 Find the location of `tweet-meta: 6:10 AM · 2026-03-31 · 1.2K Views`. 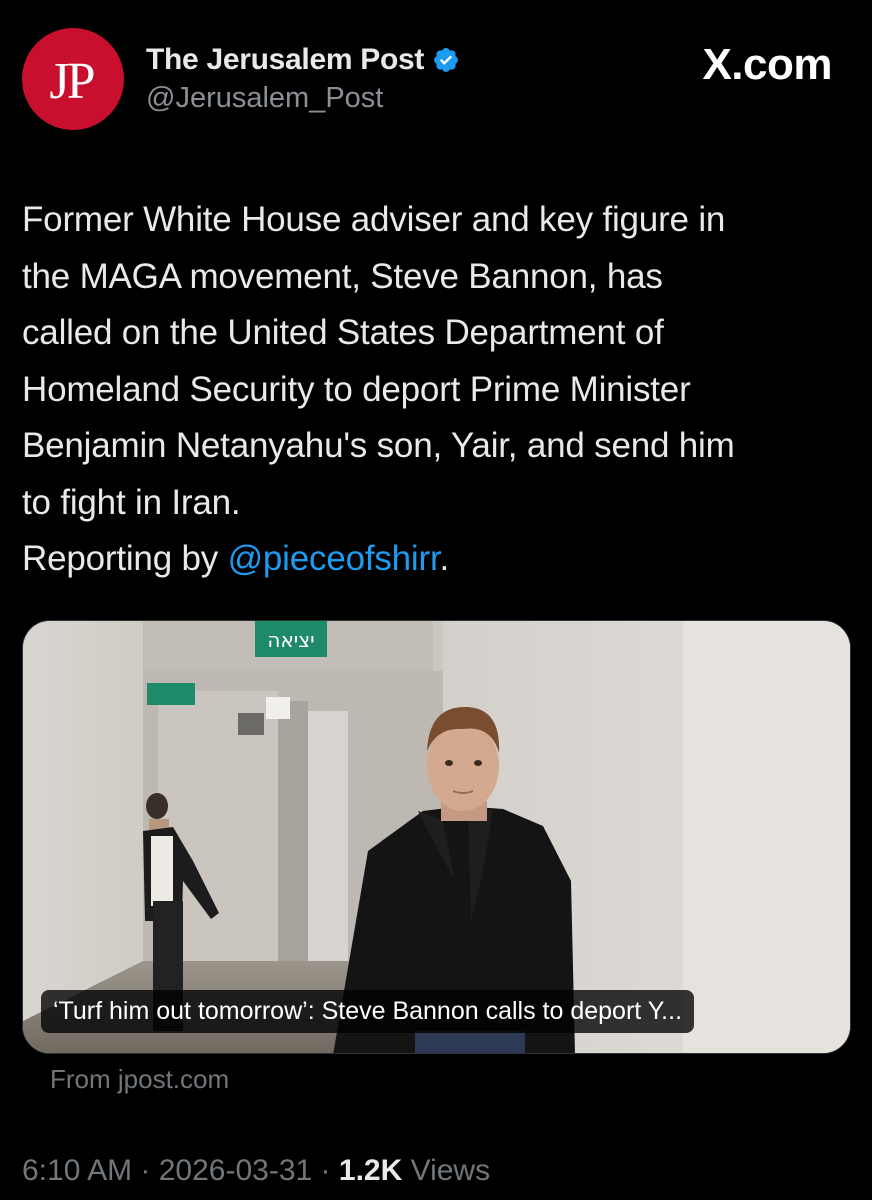

tweet-meta: 6:10 AM · 2026-03-31 · 1.2K Views is located at coordinates (256, 1171).